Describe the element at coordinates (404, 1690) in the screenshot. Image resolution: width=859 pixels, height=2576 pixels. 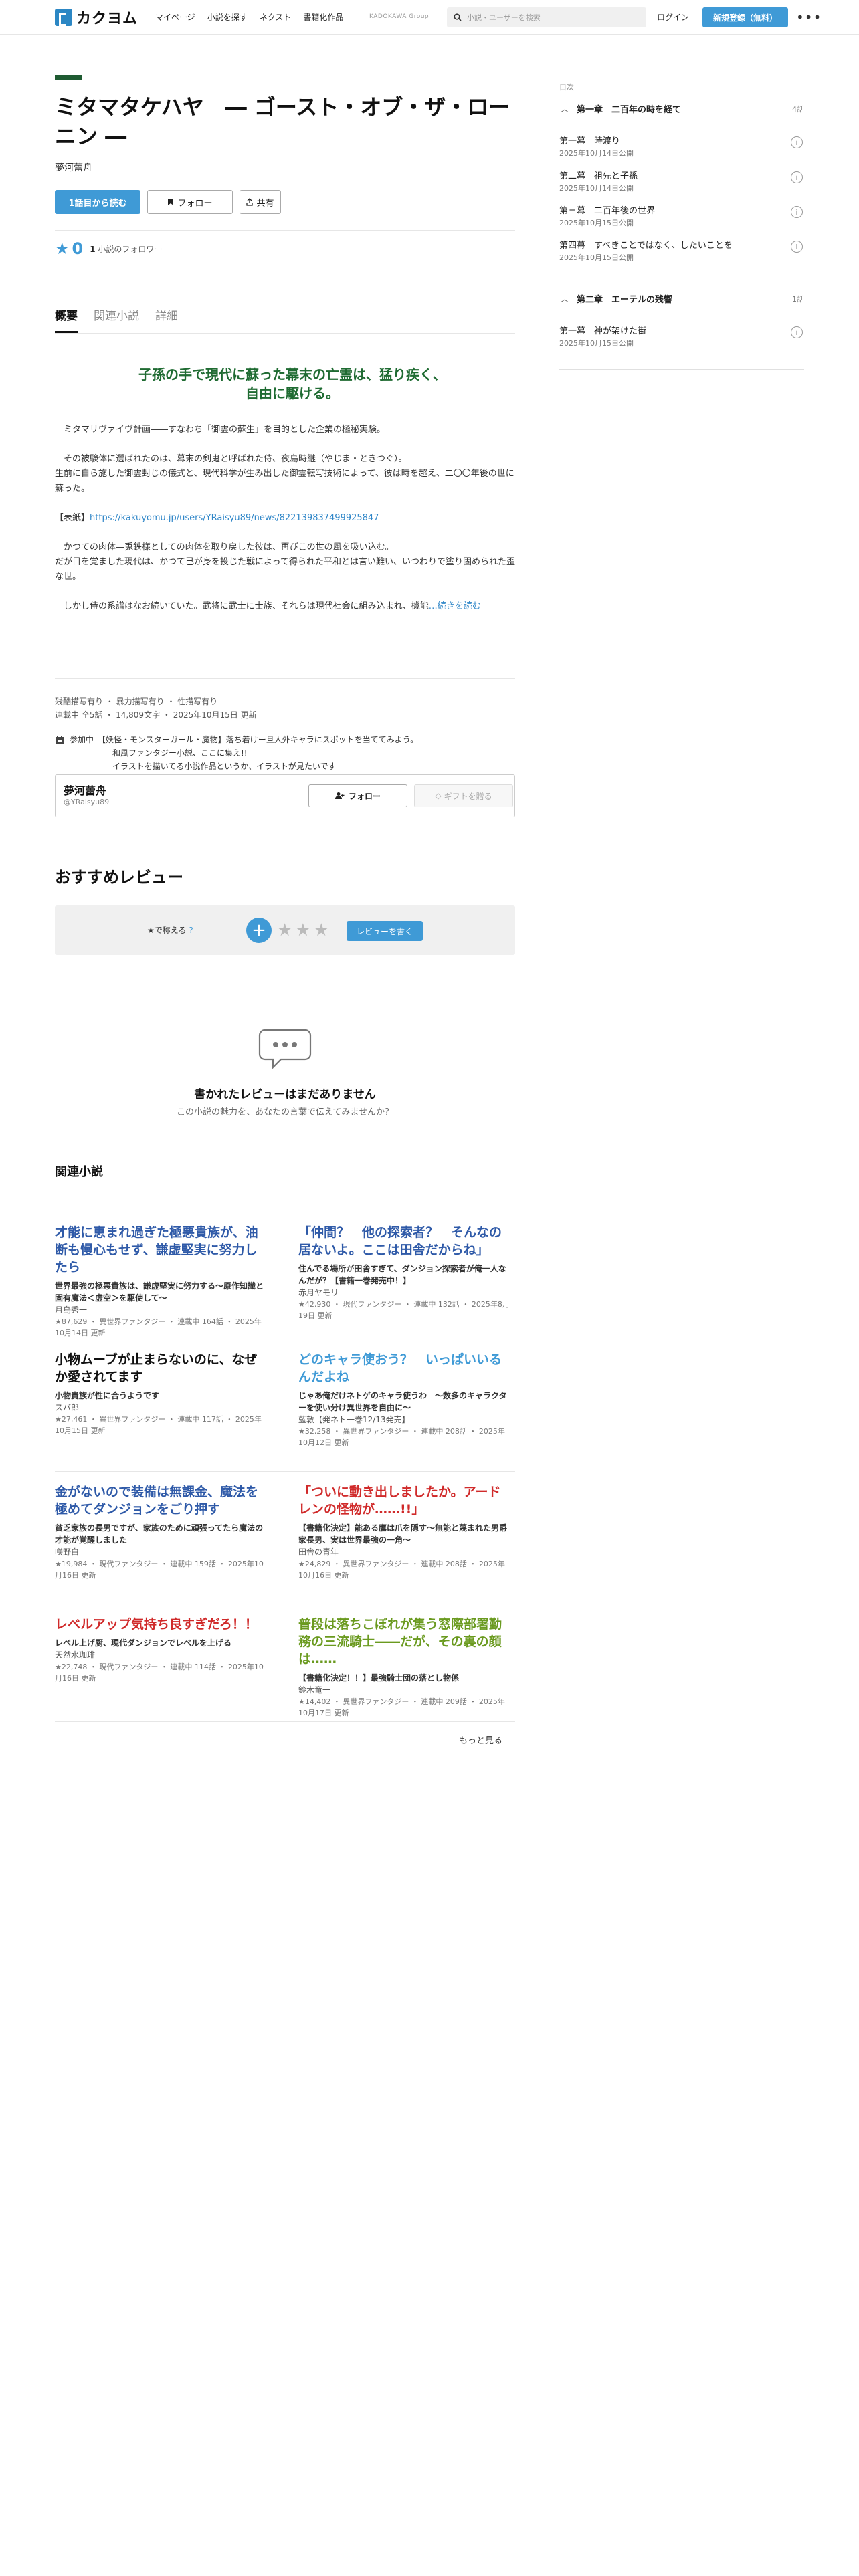
I see `related-item-author: 鈴木竜一` at that location.